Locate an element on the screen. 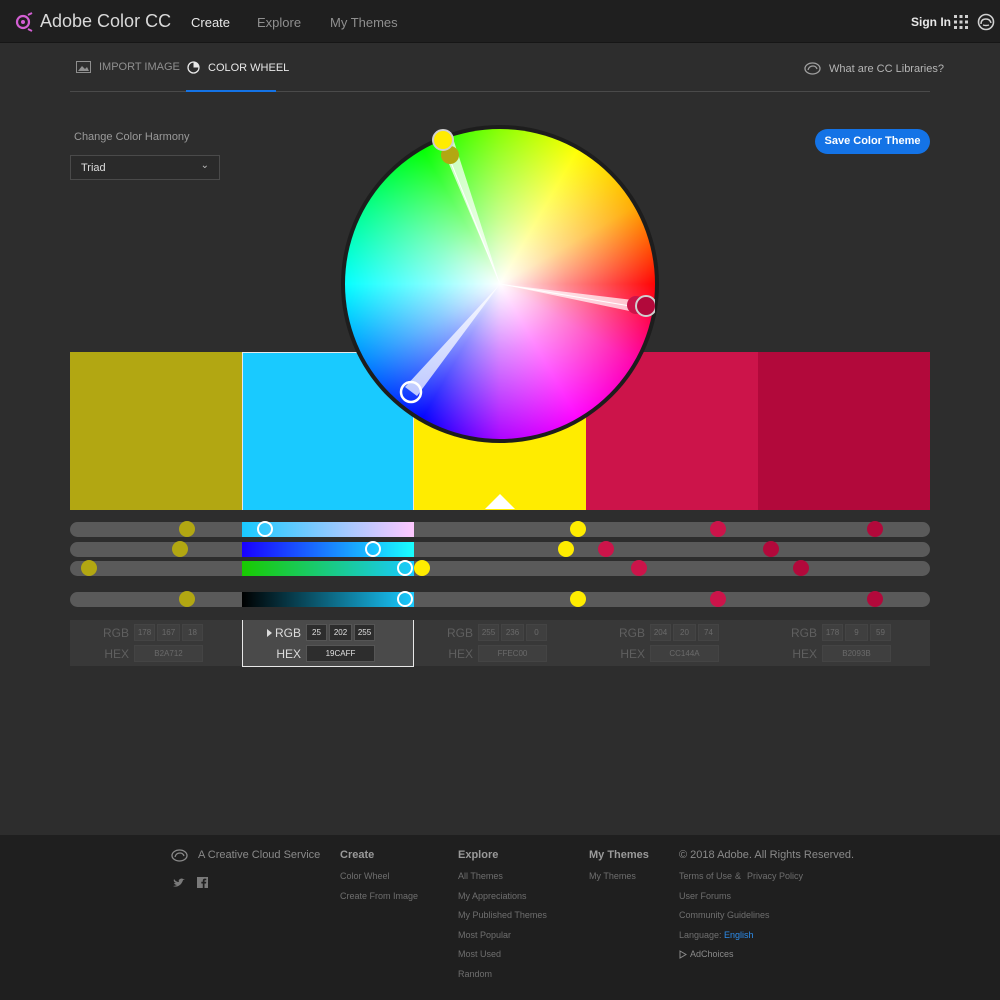  cc-libraries-label: What are CC Libraries? is located at coordinates (886, 68).